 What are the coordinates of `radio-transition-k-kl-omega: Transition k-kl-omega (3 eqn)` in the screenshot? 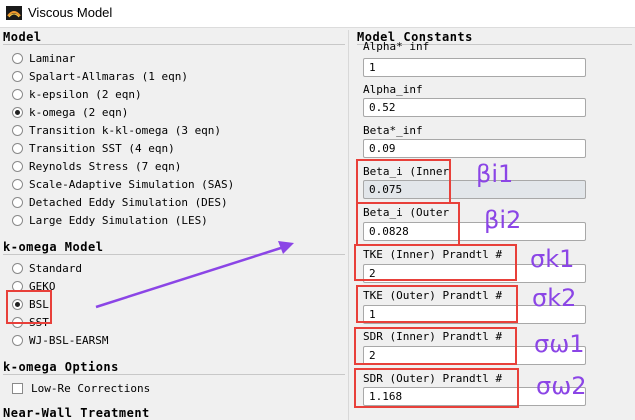 It's located at (116, 130).